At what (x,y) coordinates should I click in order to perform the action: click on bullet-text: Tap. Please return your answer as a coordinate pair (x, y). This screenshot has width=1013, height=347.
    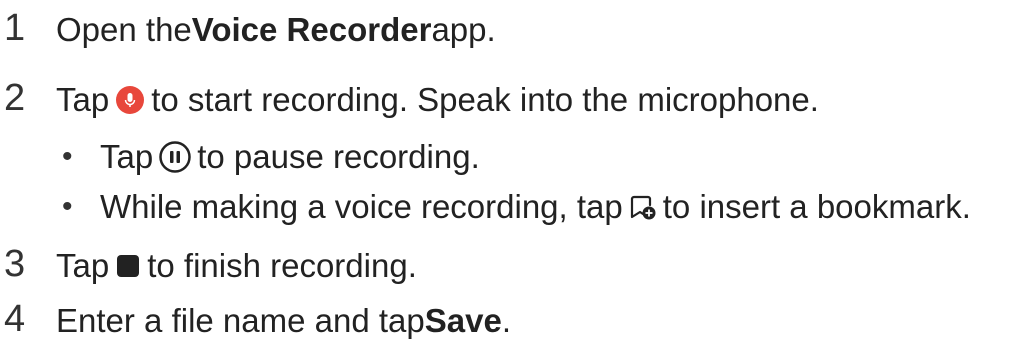
    Looking at the image, I should click on (127, 156).